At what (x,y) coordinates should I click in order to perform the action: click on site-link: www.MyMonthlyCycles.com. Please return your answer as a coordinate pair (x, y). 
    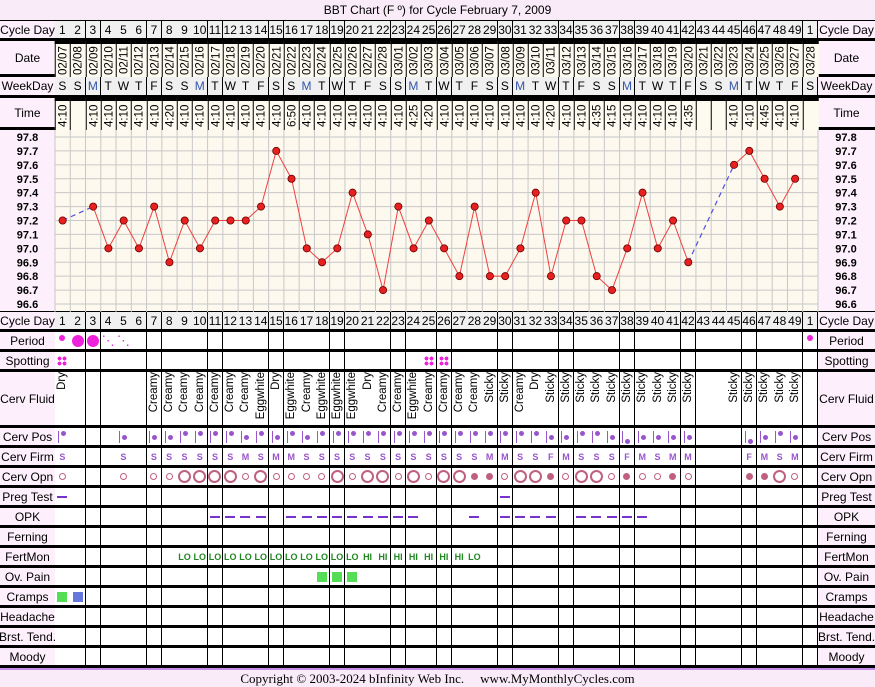
    Looking at the image, I should click on (557, 678).